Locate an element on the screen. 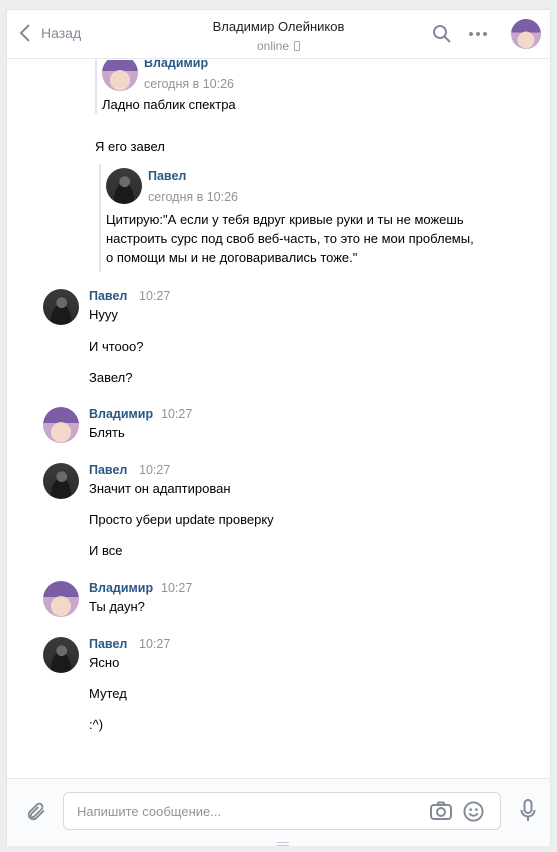 Image resolution: width=557 pixels, height=852 pixels. forwarded-text-line: о помощи мы и не договаривались тоже." is located at coordinates (232, 257).